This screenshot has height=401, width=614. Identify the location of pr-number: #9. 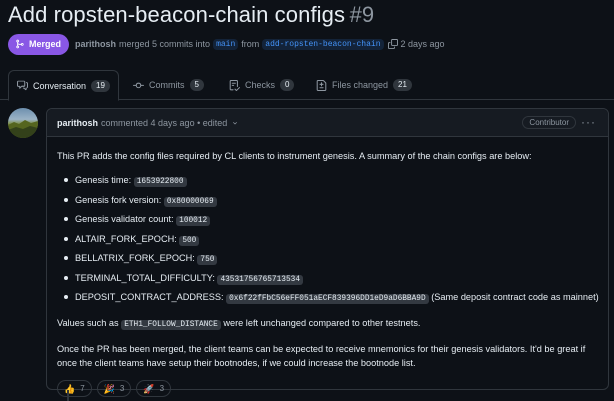
(362, 14).